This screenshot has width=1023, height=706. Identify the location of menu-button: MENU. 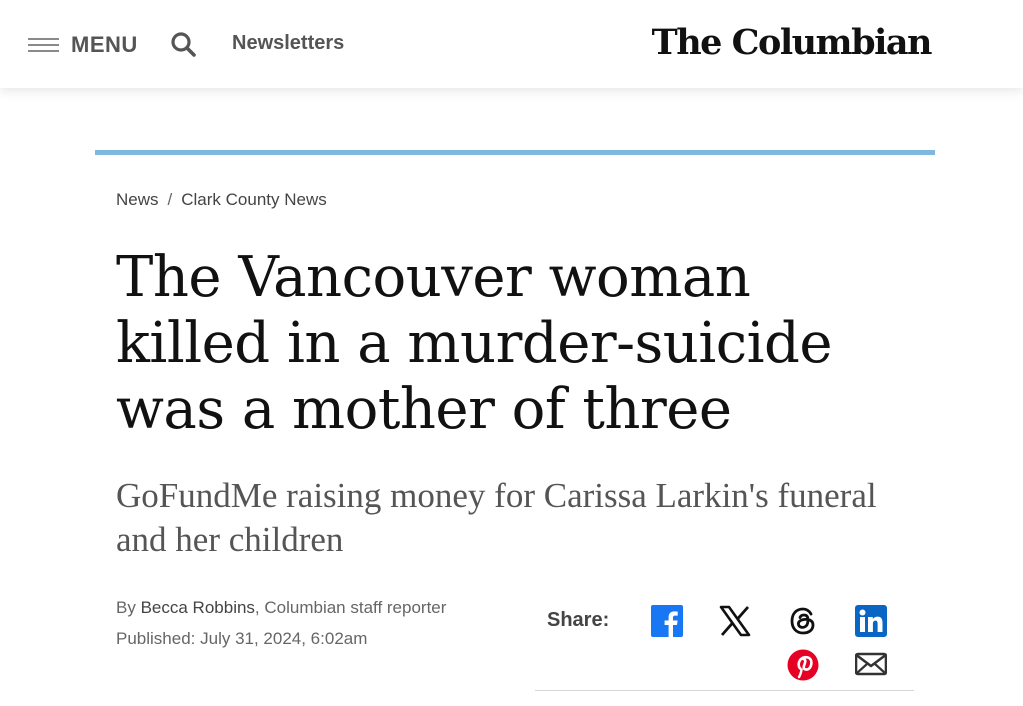
(83, 45).